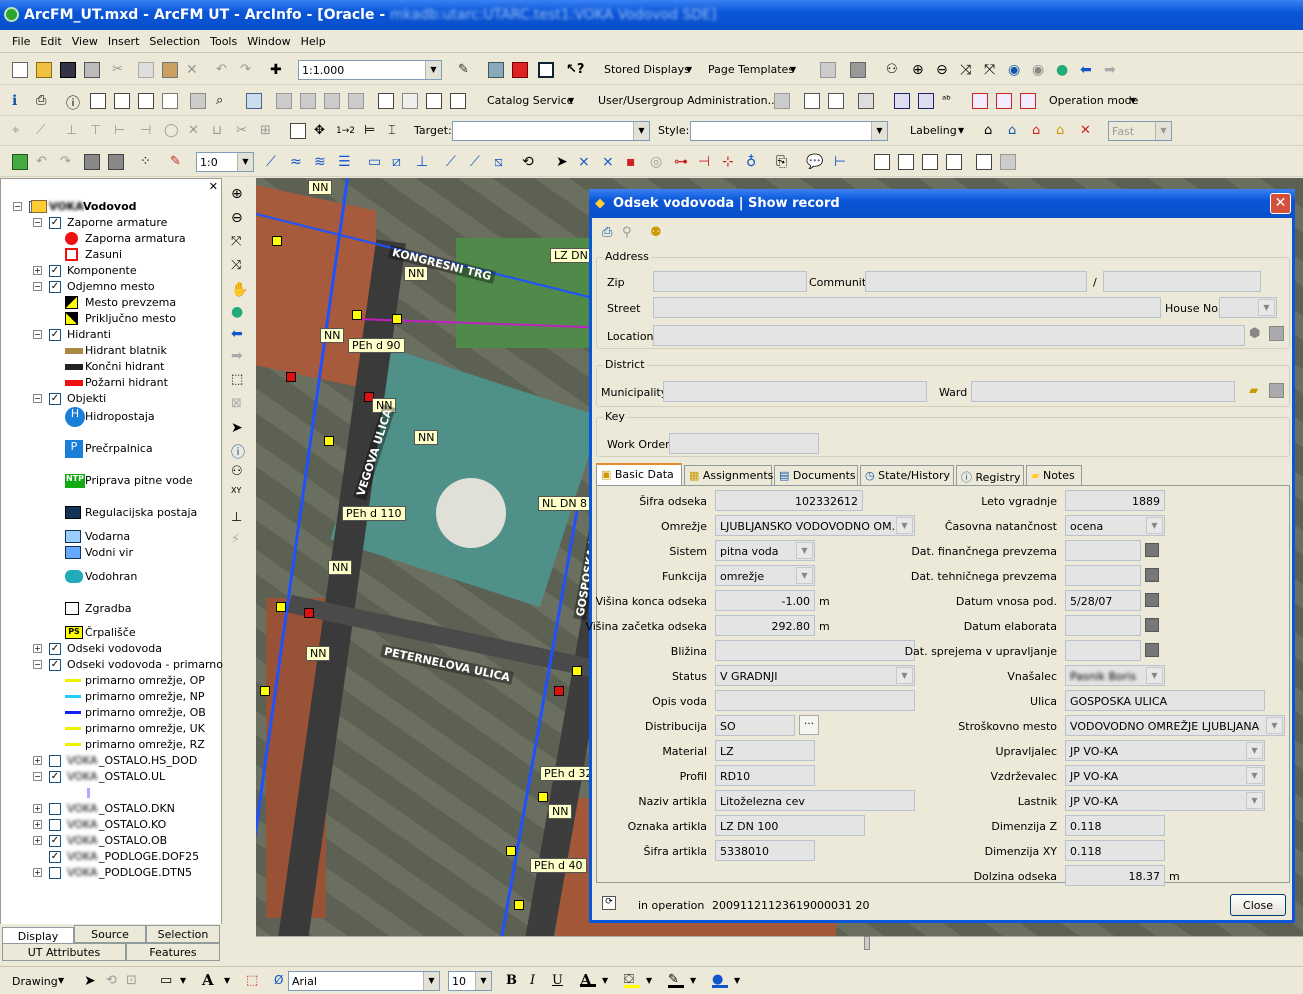 This screenshot has height=994, width=1303. Describe the element at coordinates (882, 162) in the screenshot. I see `grid-icon` at that location.